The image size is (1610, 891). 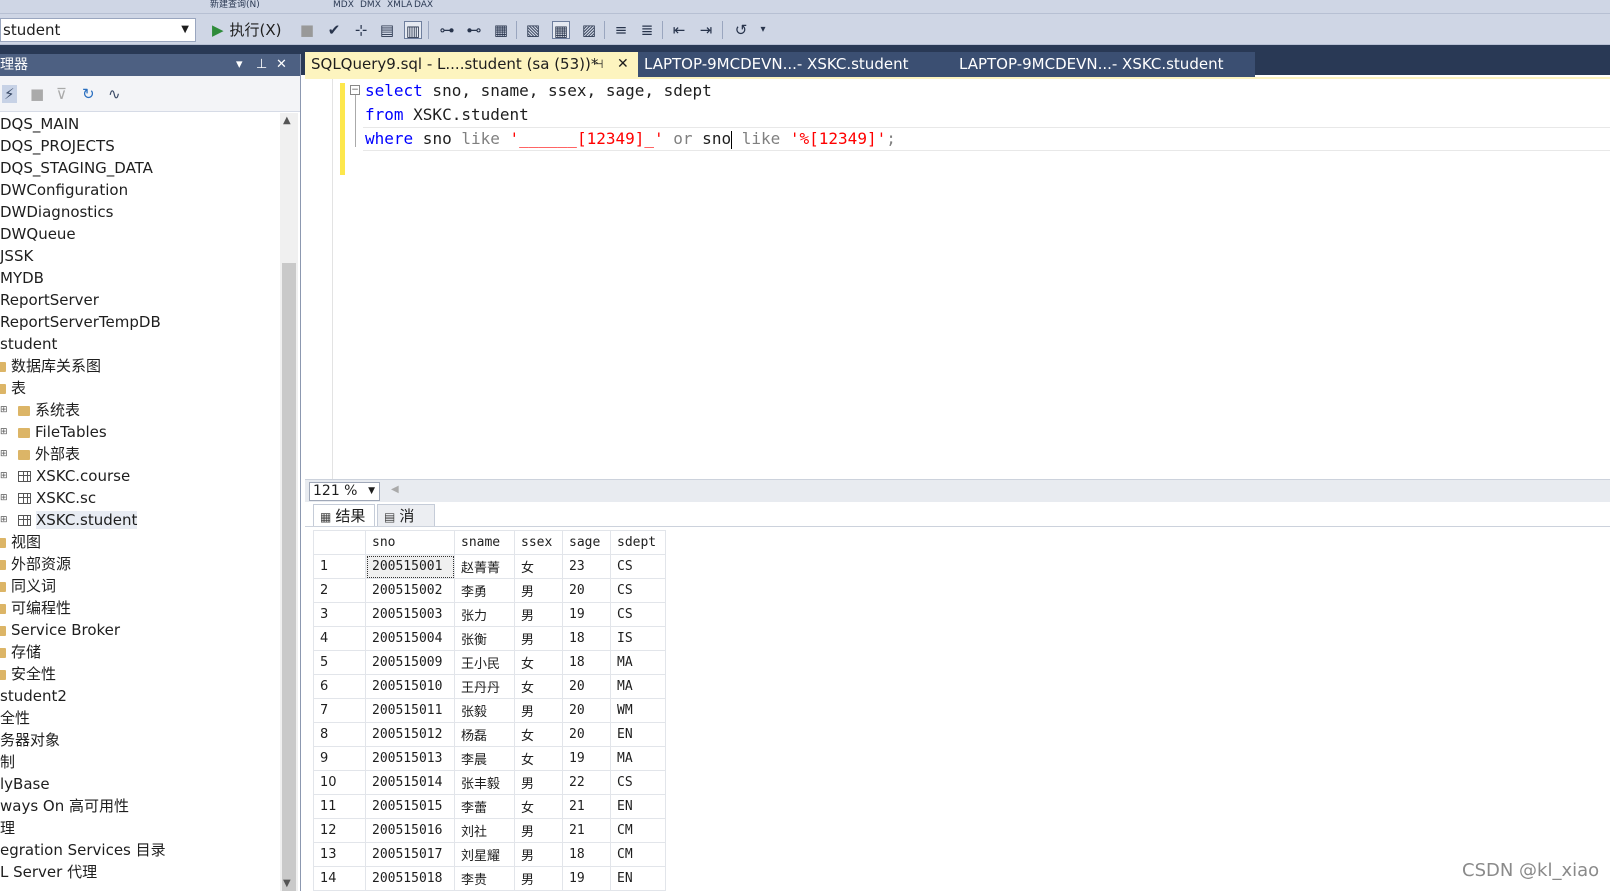 What do you see at coordinates (647, 30) in the screenshot?
I see `uncomment-icon: ≣` at bounding box center [647, 30].